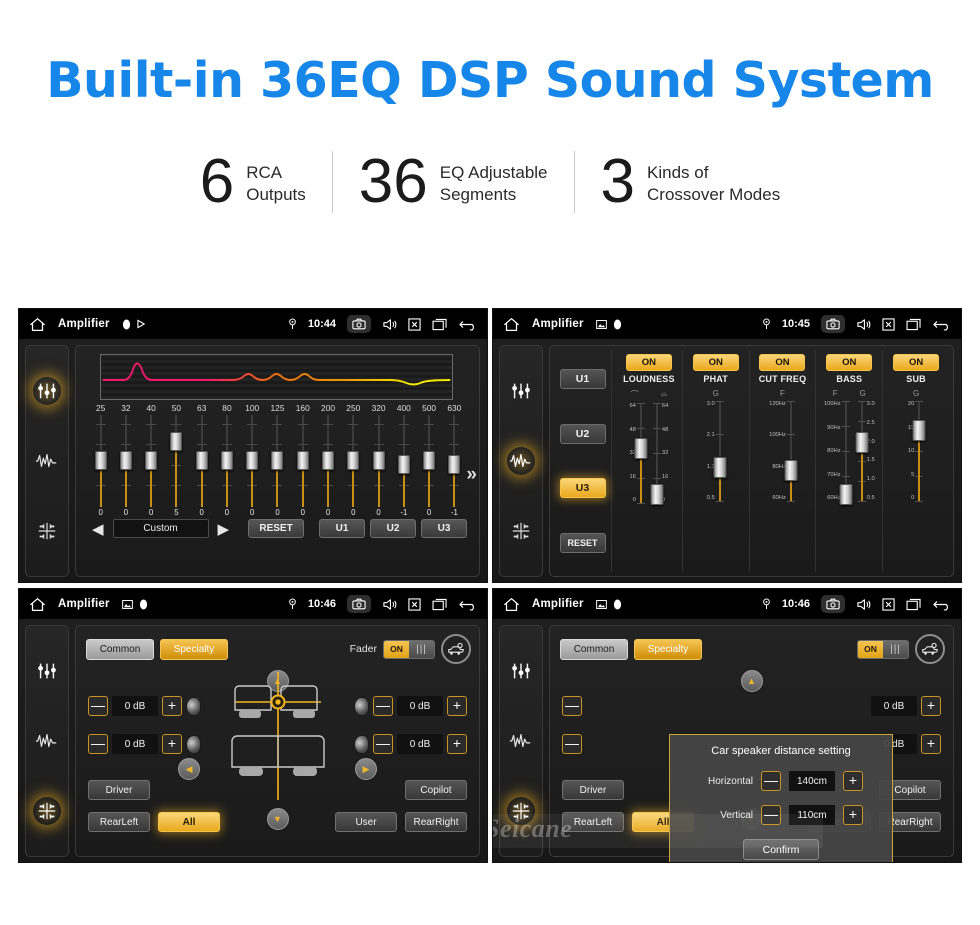 Image resolution: width=980 pixels, height=925 pixels. Describe the element at coordinates (120, 649) in the screenshot. I see `tab-common: Common` at that location.